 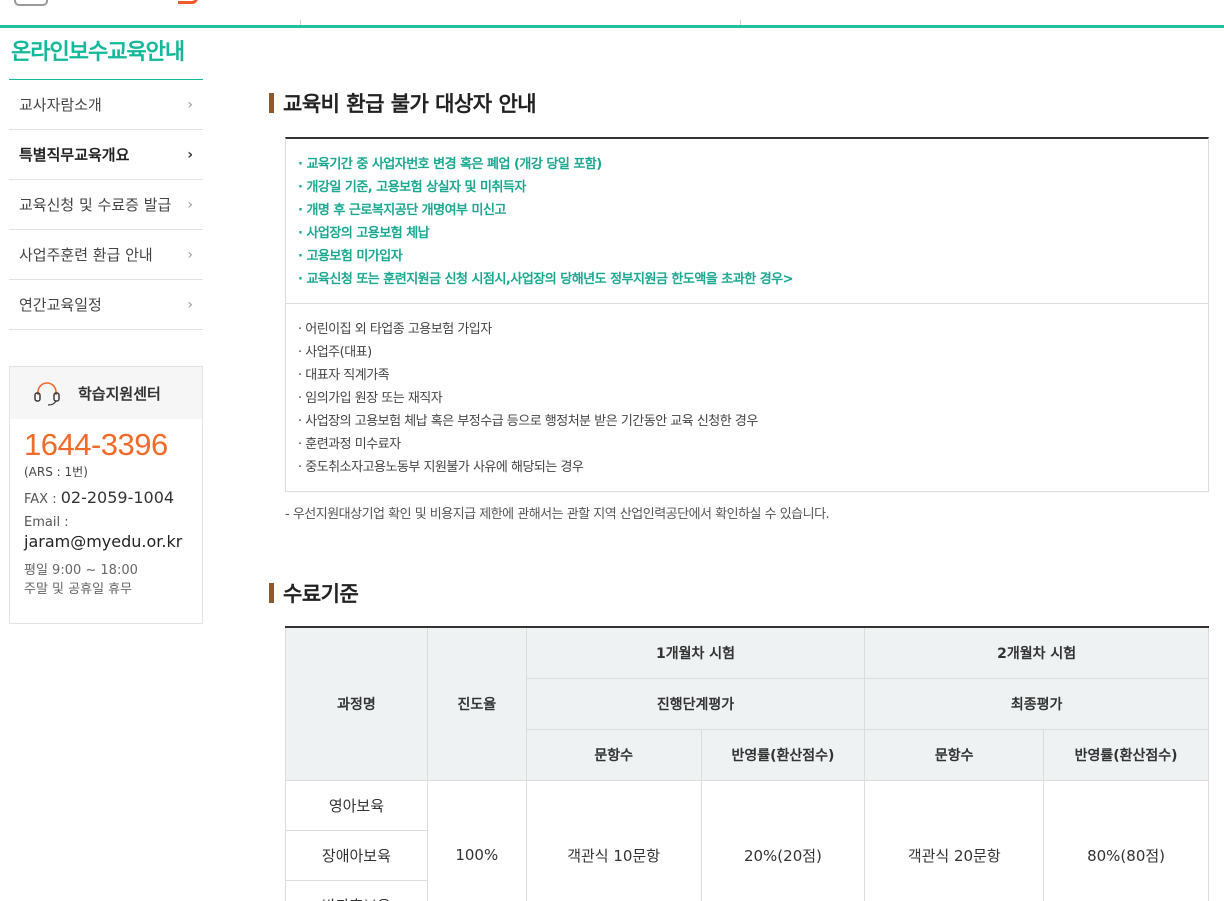 I want to click on headset-icon, so click(x=47, y=394).